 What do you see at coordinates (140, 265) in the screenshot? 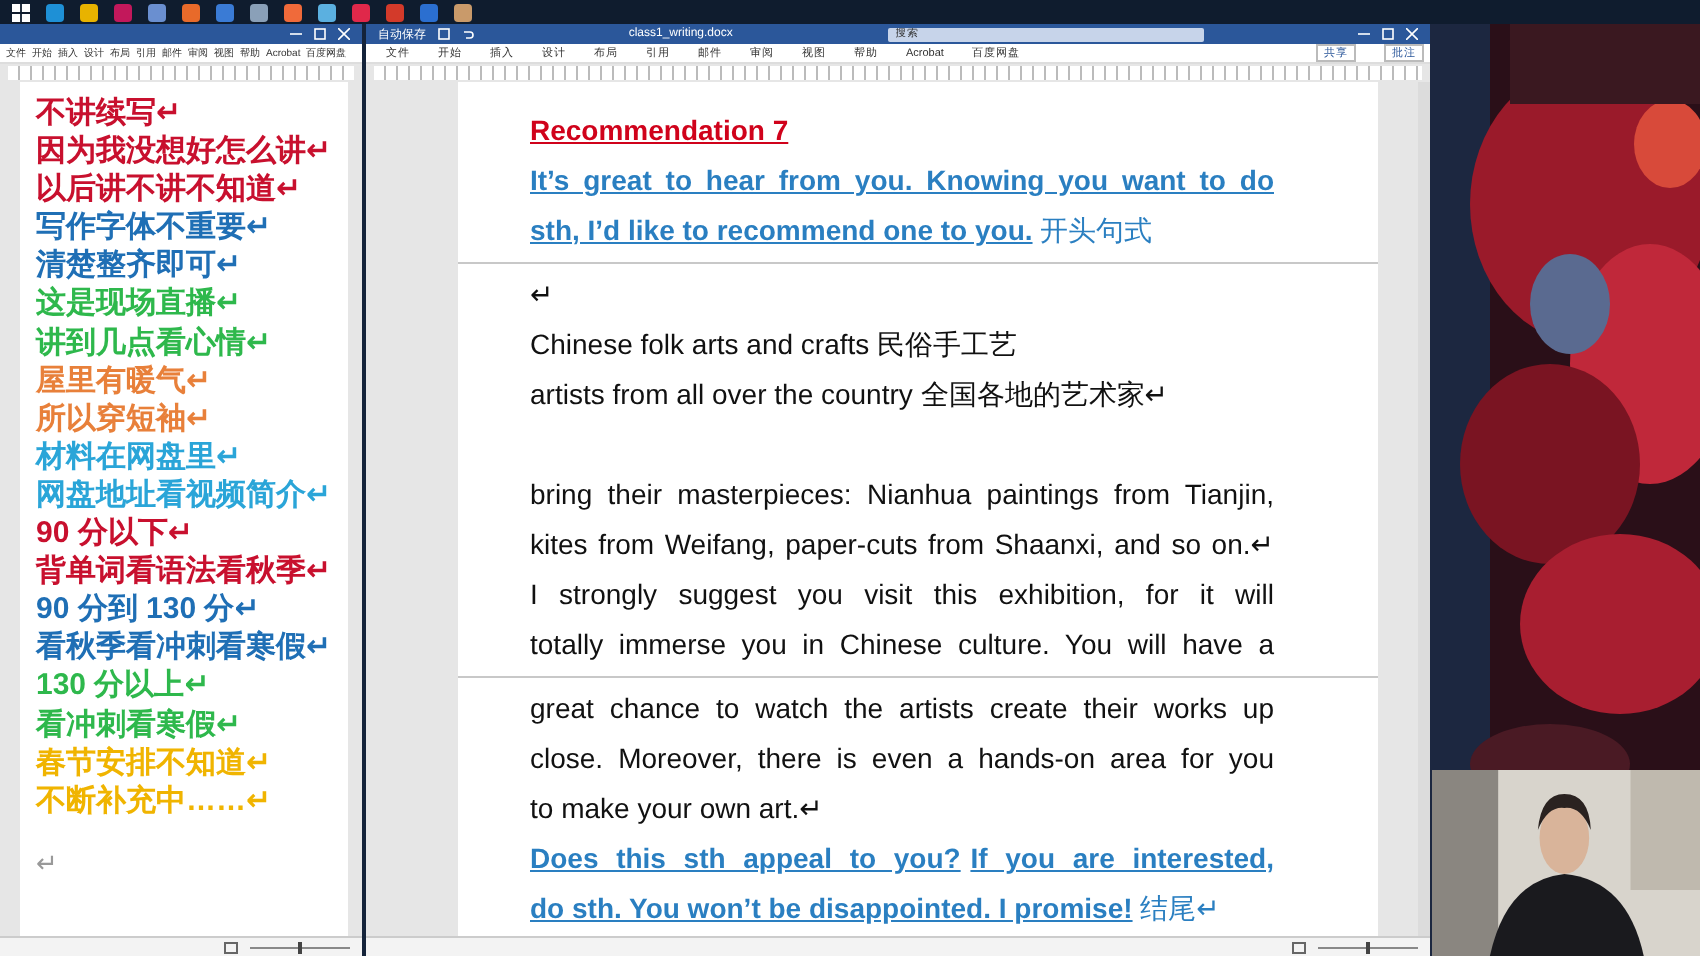
I see `text-line: 清楚整齐即可↵` at bounding box center [140, 265].